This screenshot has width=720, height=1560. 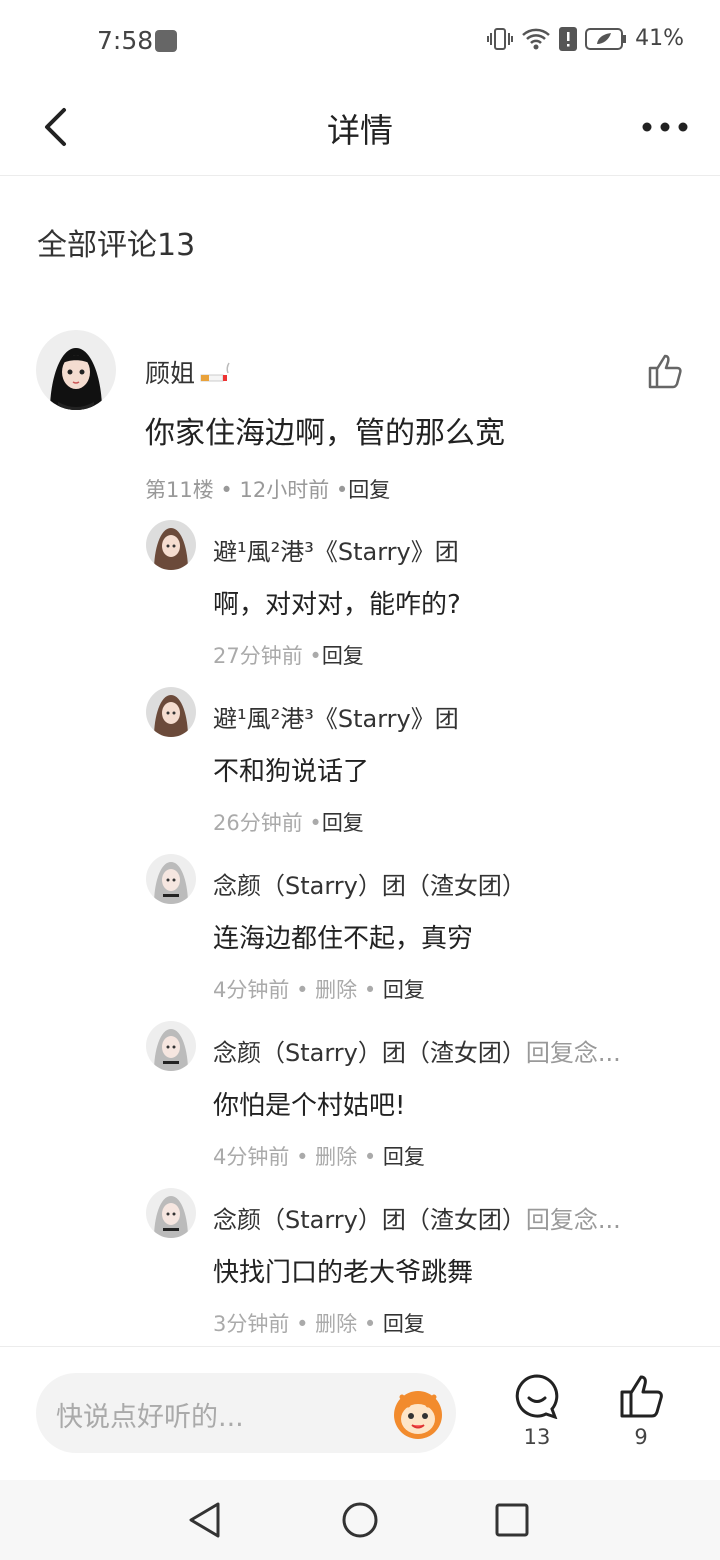 I want to click on reply-time: 3分钟前, so click(x=251, y=1324).